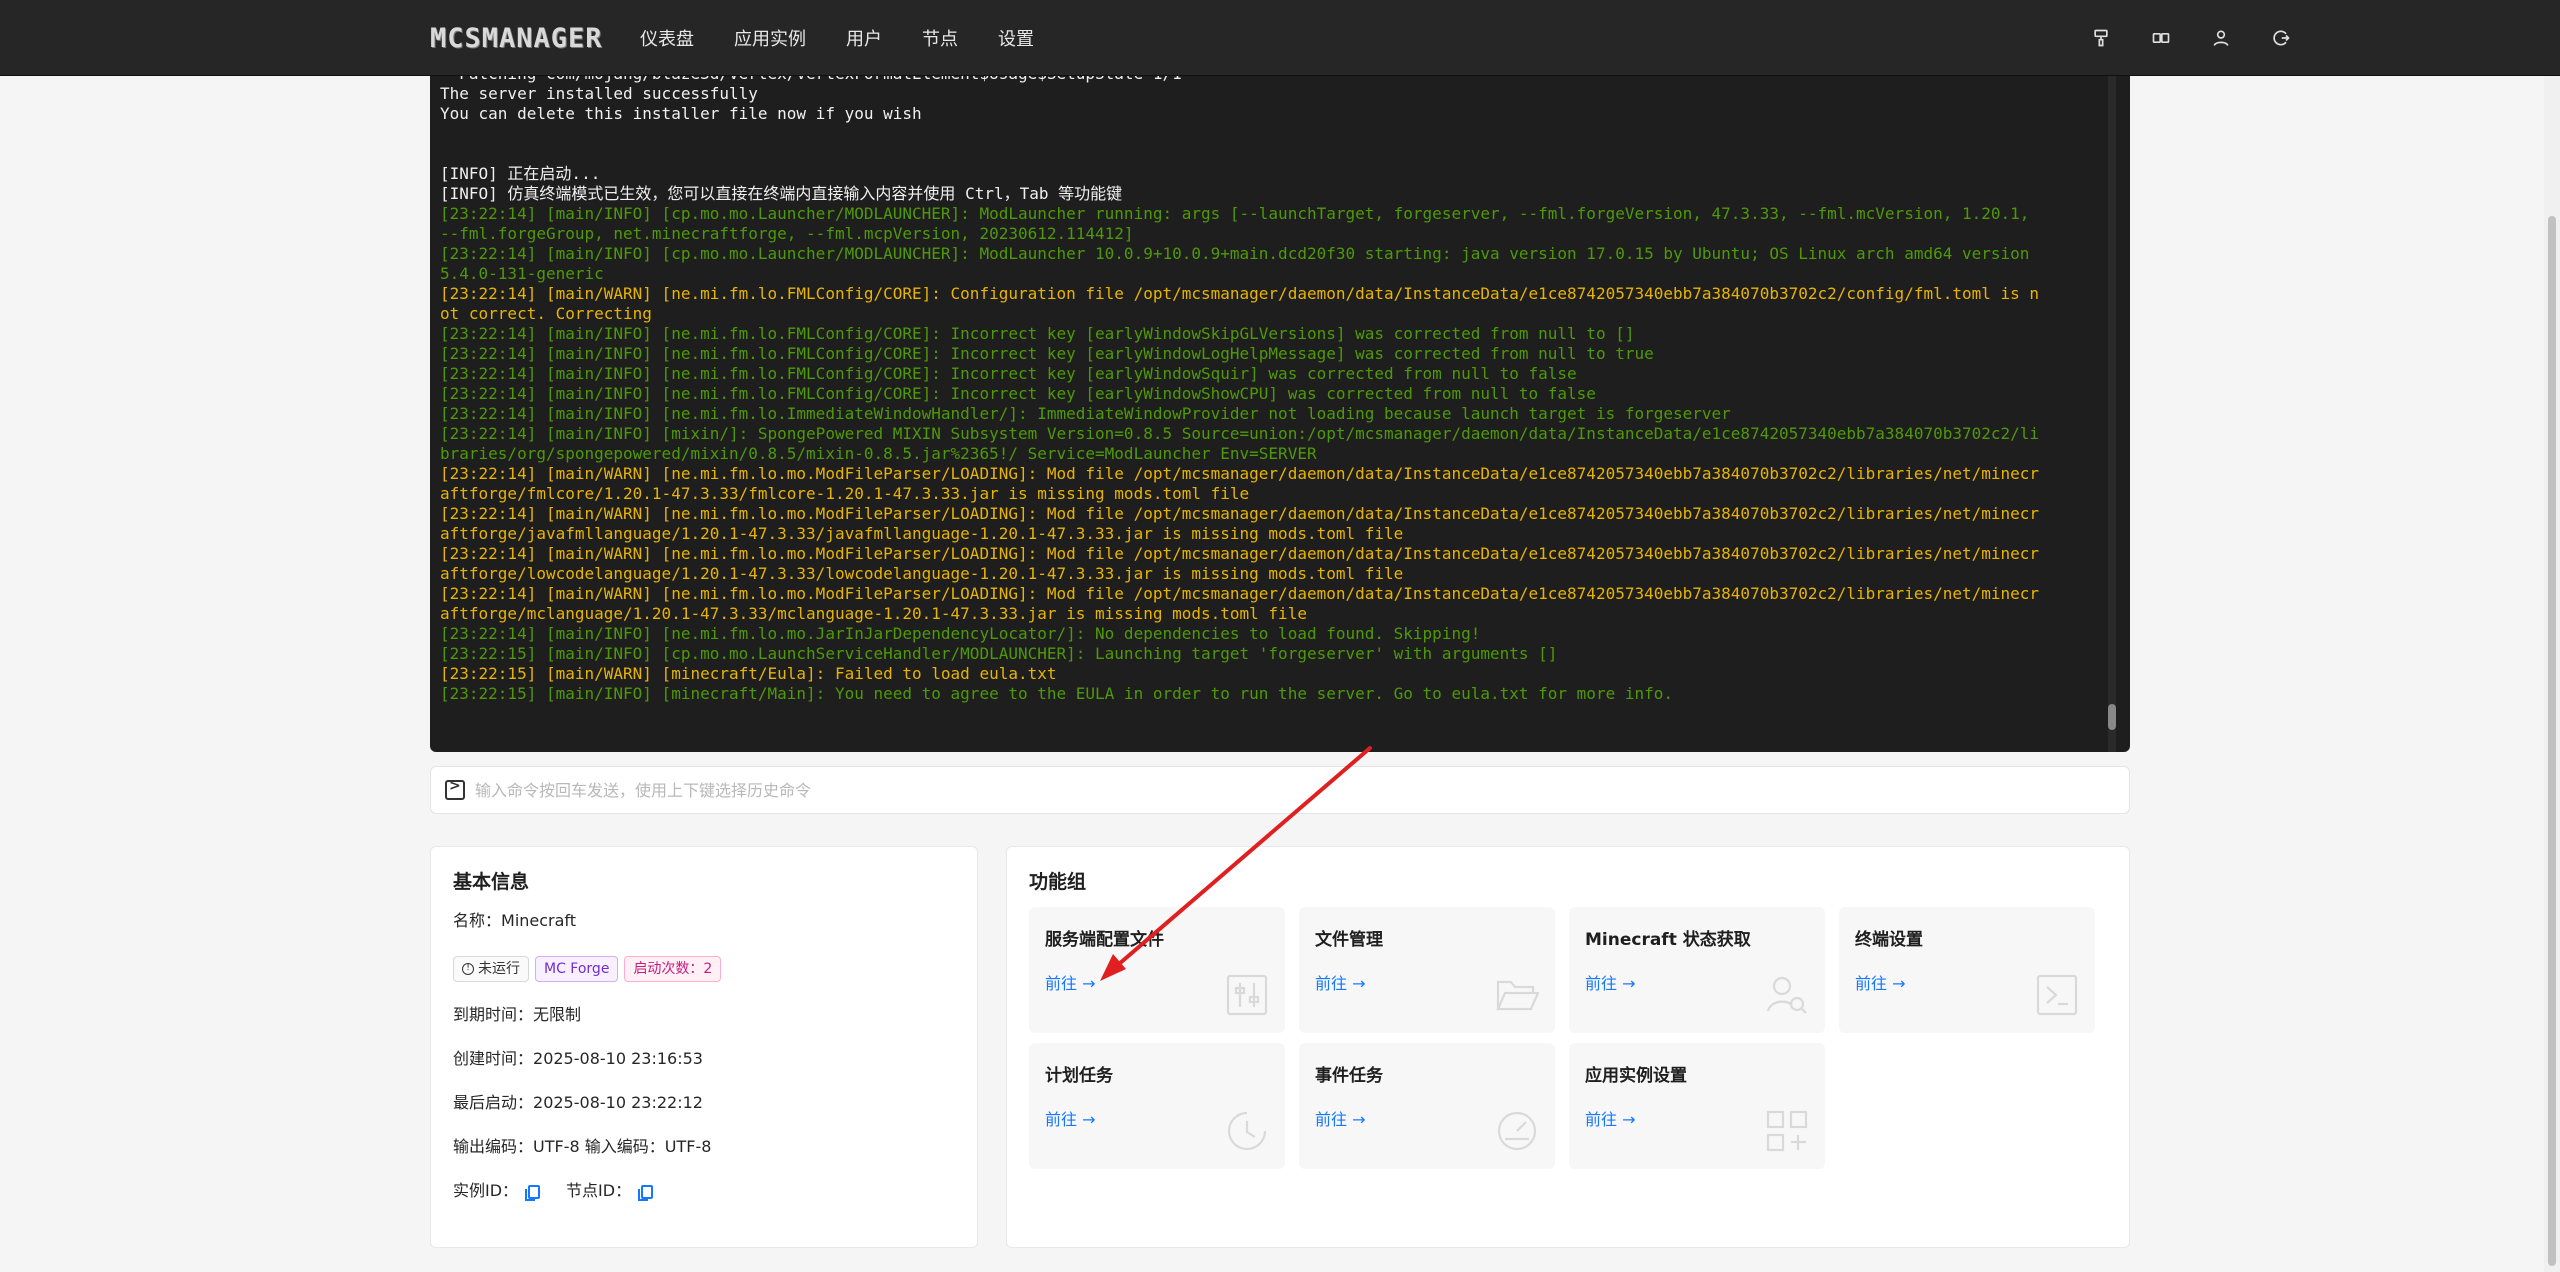  Describe the element at coordinates (1247, 1131) in the screenshot. I see `clock-icon` at that location.